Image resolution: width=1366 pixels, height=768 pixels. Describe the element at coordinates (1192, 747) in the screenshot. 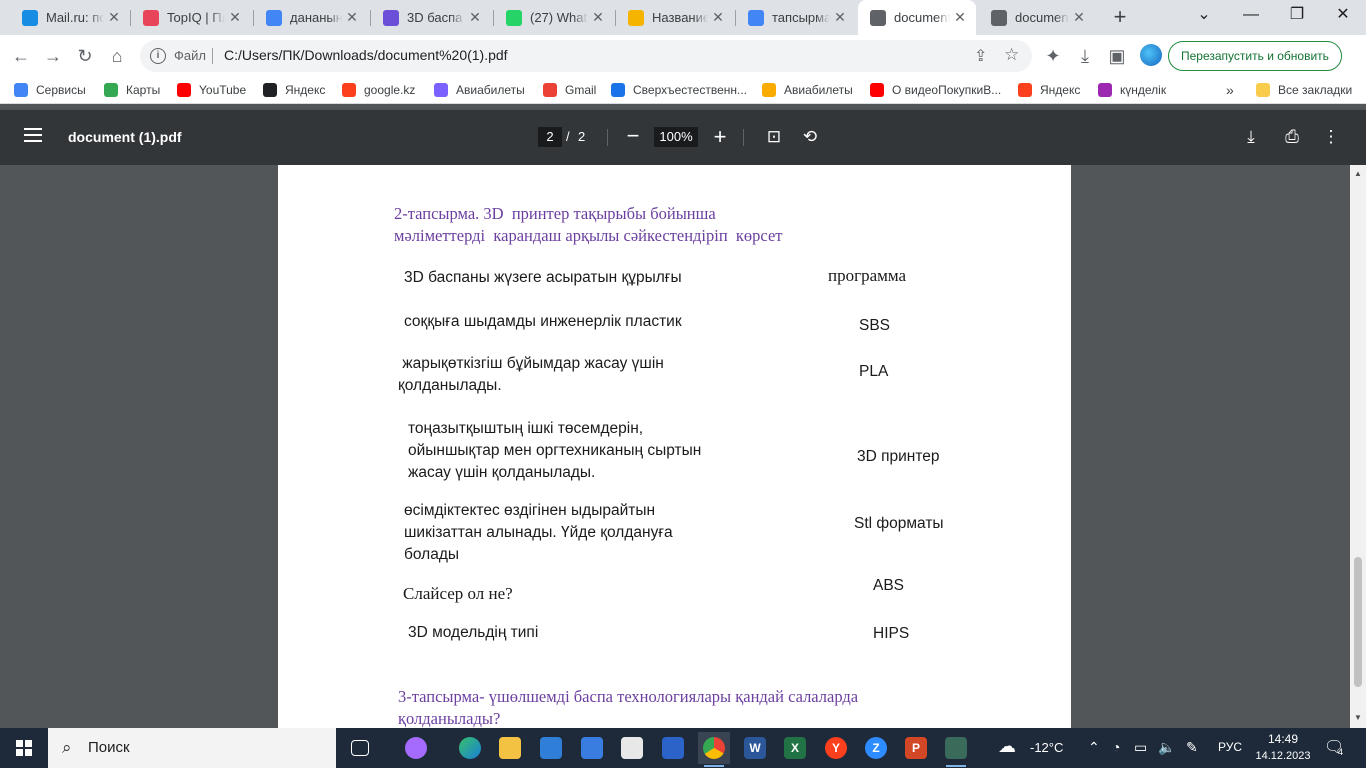

I see `pen-icon: ✎` at that location.